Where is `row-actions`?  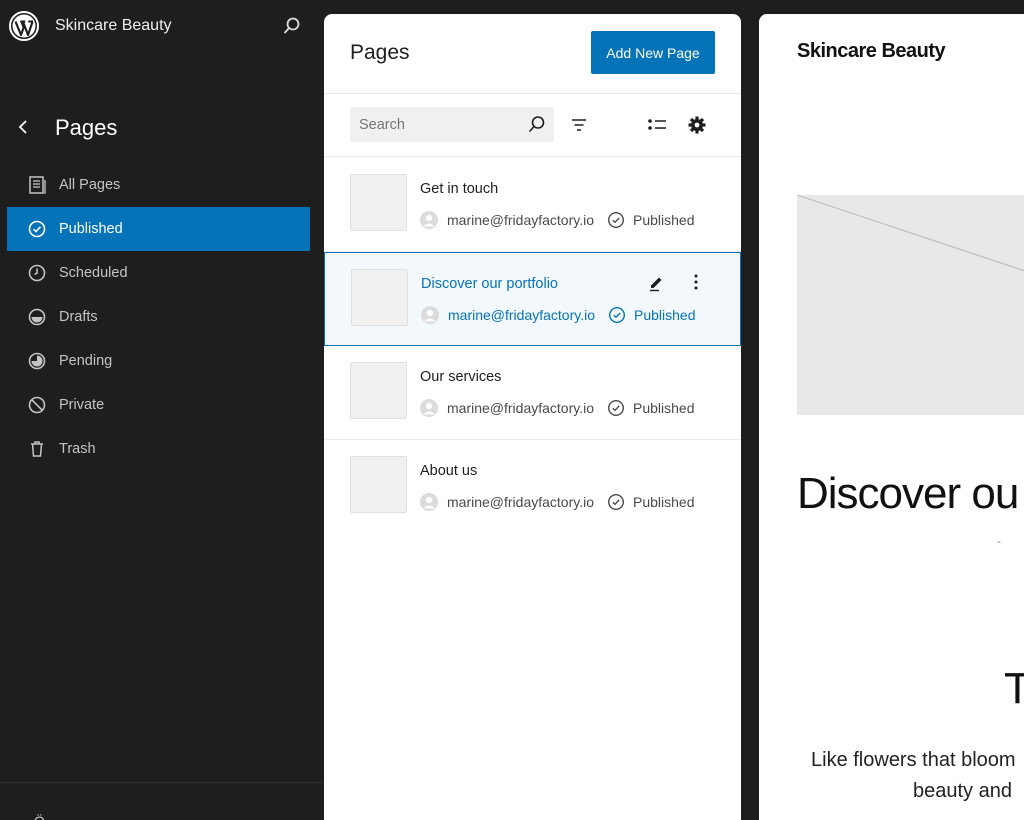 row-actions is located at coordinates (676, 282).